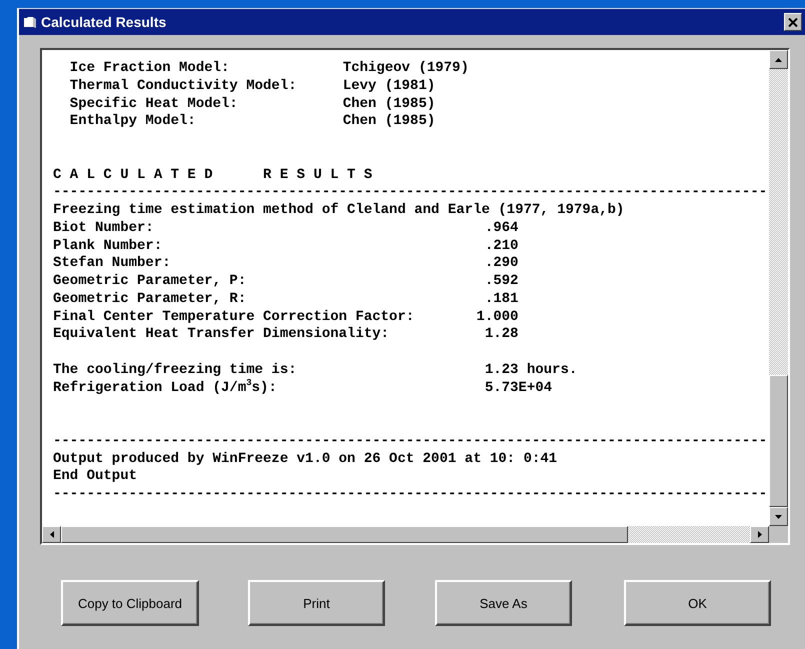 Image resolution: width=805 pixels, height=649 pixels. What do you see at coordinates (112, 264) in the screenshot?
I see `result-label: Stefan Number:` at bounding box center [112, 264].